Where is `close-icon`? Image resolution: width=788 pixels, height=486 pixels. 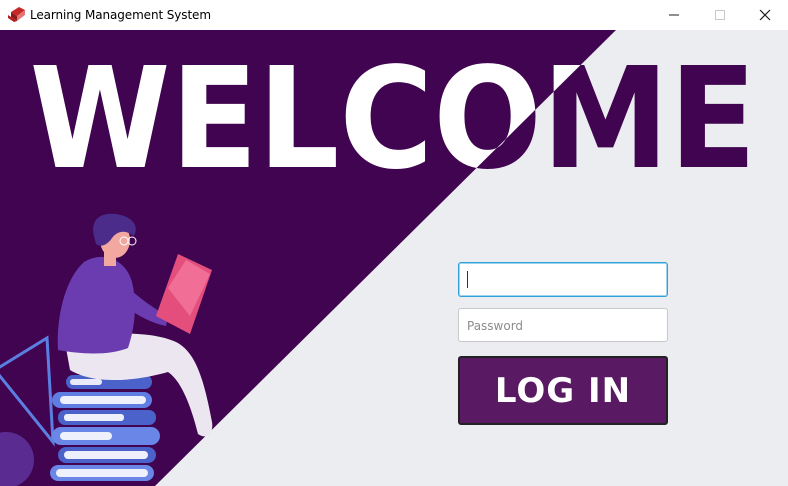 close-icon is located at coordinates (765, 15).